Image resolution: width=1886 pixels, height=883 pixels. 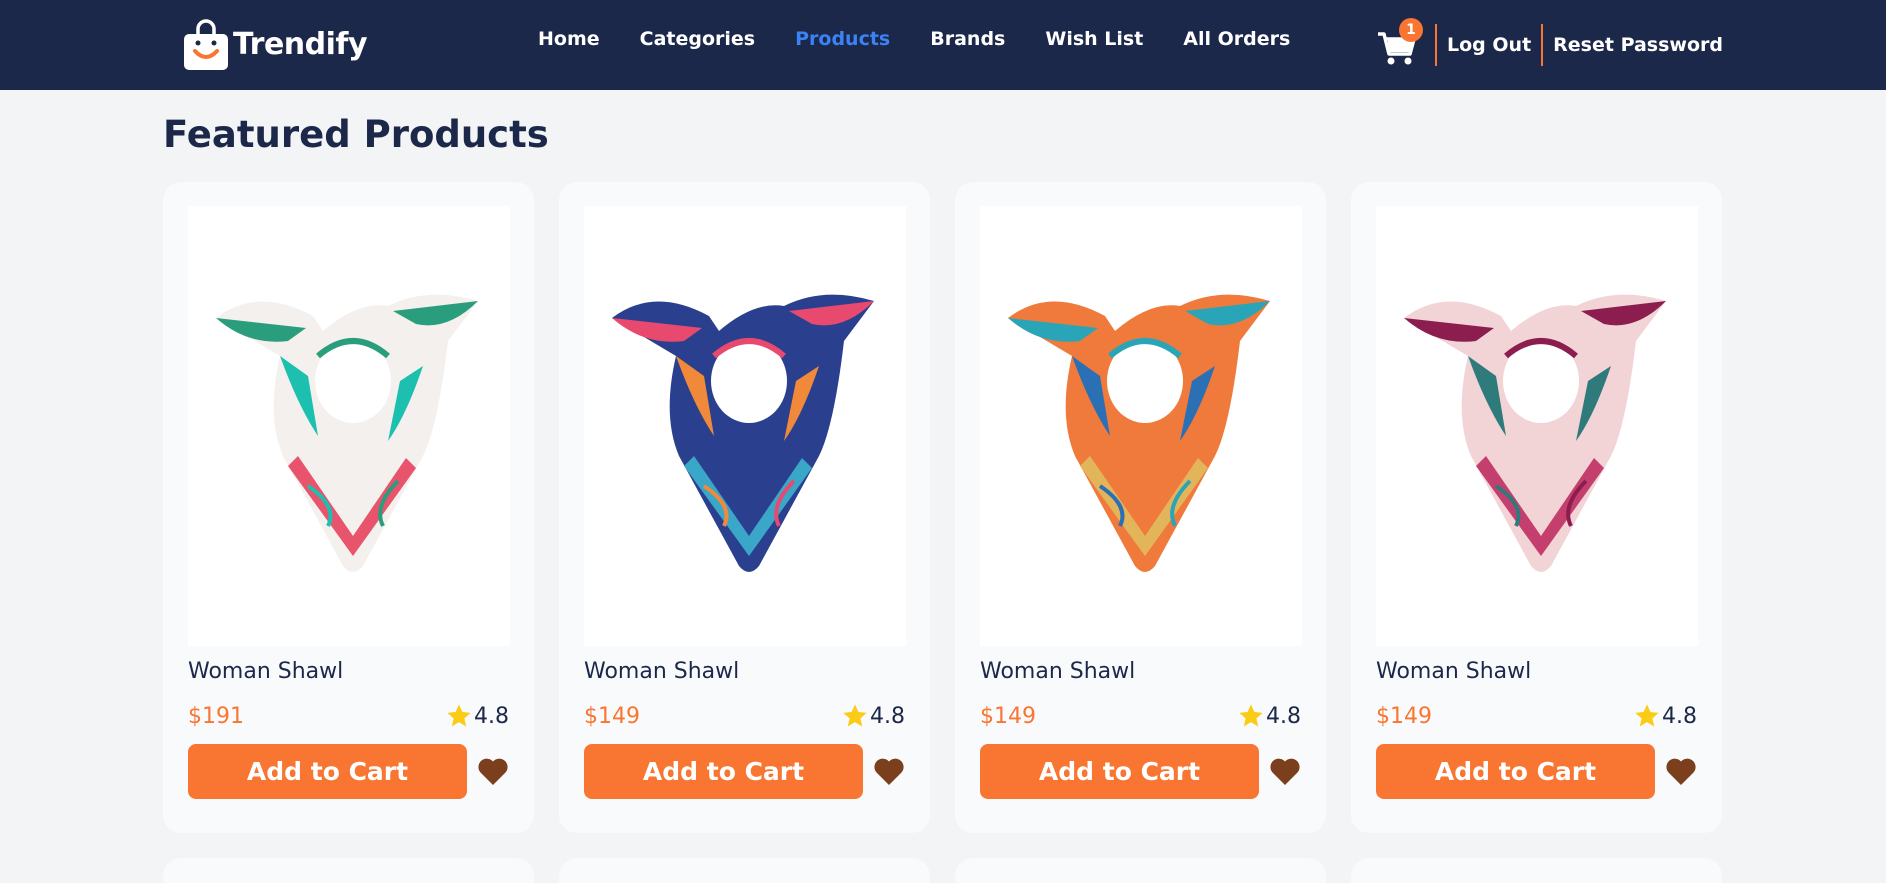 I want to click on cart-button: 1, so click(x=1400, y=42).